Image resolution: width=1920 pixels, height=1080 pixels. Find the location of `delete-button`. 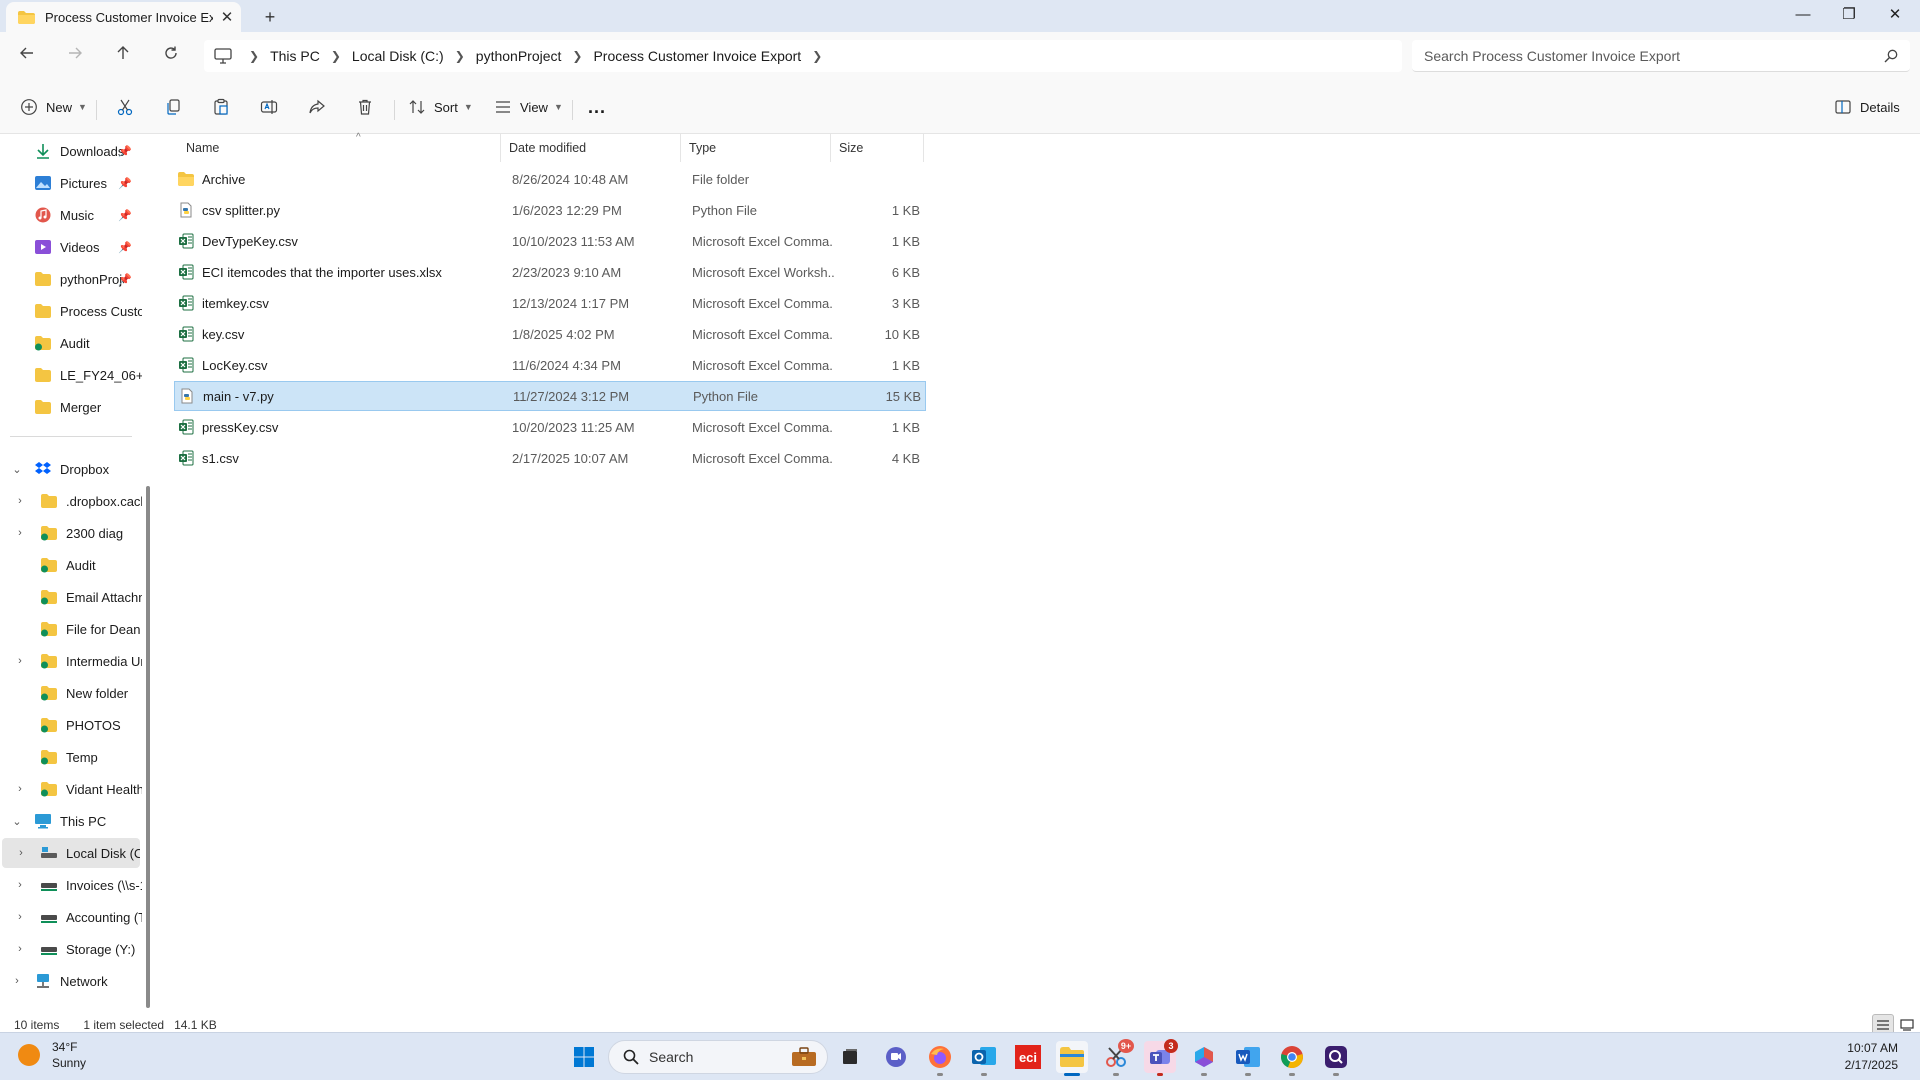

delete-button is located at coordinates (365, 107).